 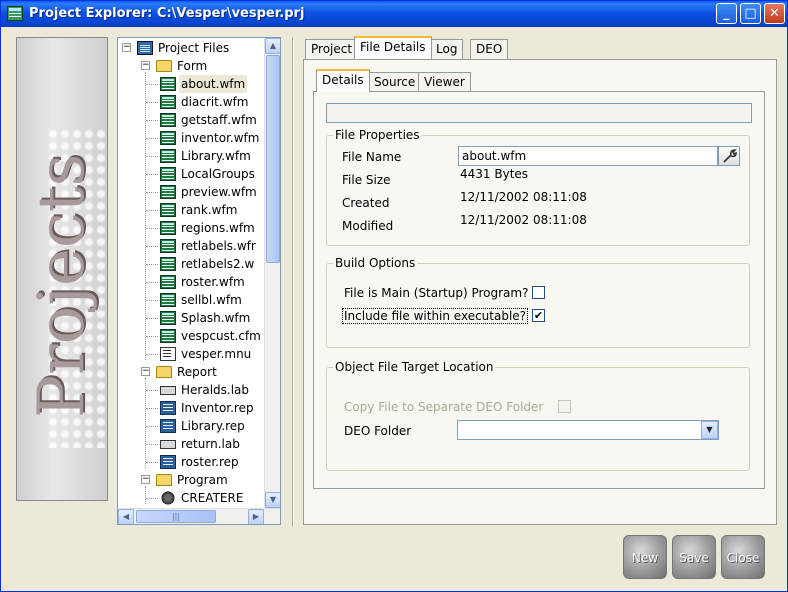 What do you see at coordinates (538, 315) in the screenshot?
I see `include-executable-checkbox: ✔` at bounding box center [538, 315].